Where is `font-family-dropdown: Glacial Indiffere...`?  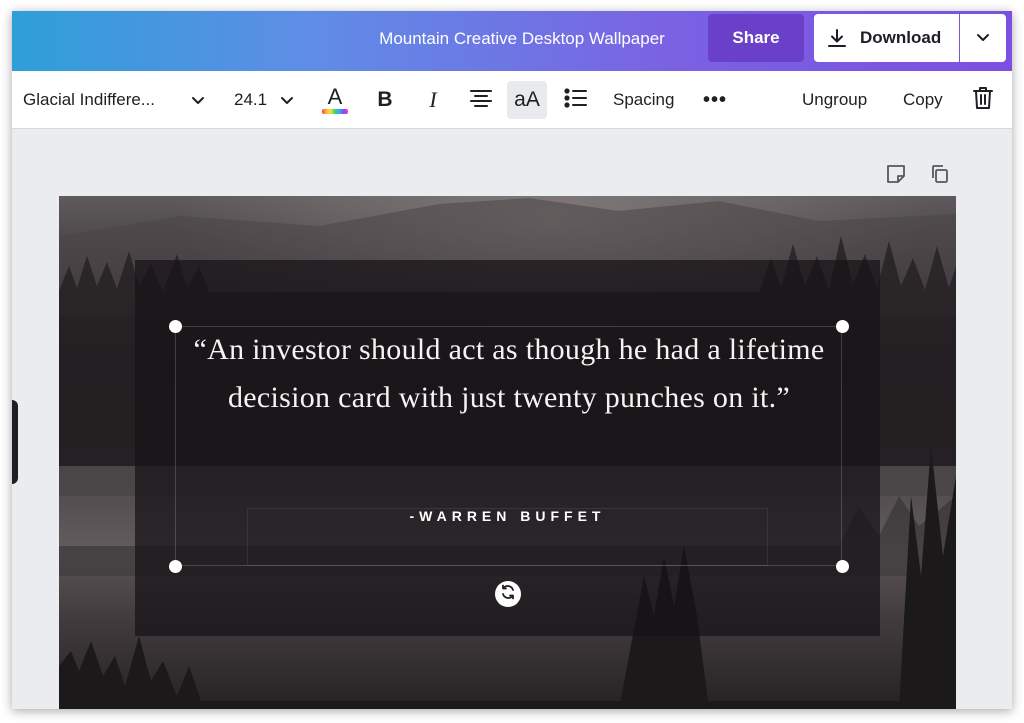 font-family-dropdown: Glacial Indiffere... is located at coordinates (104, 100).